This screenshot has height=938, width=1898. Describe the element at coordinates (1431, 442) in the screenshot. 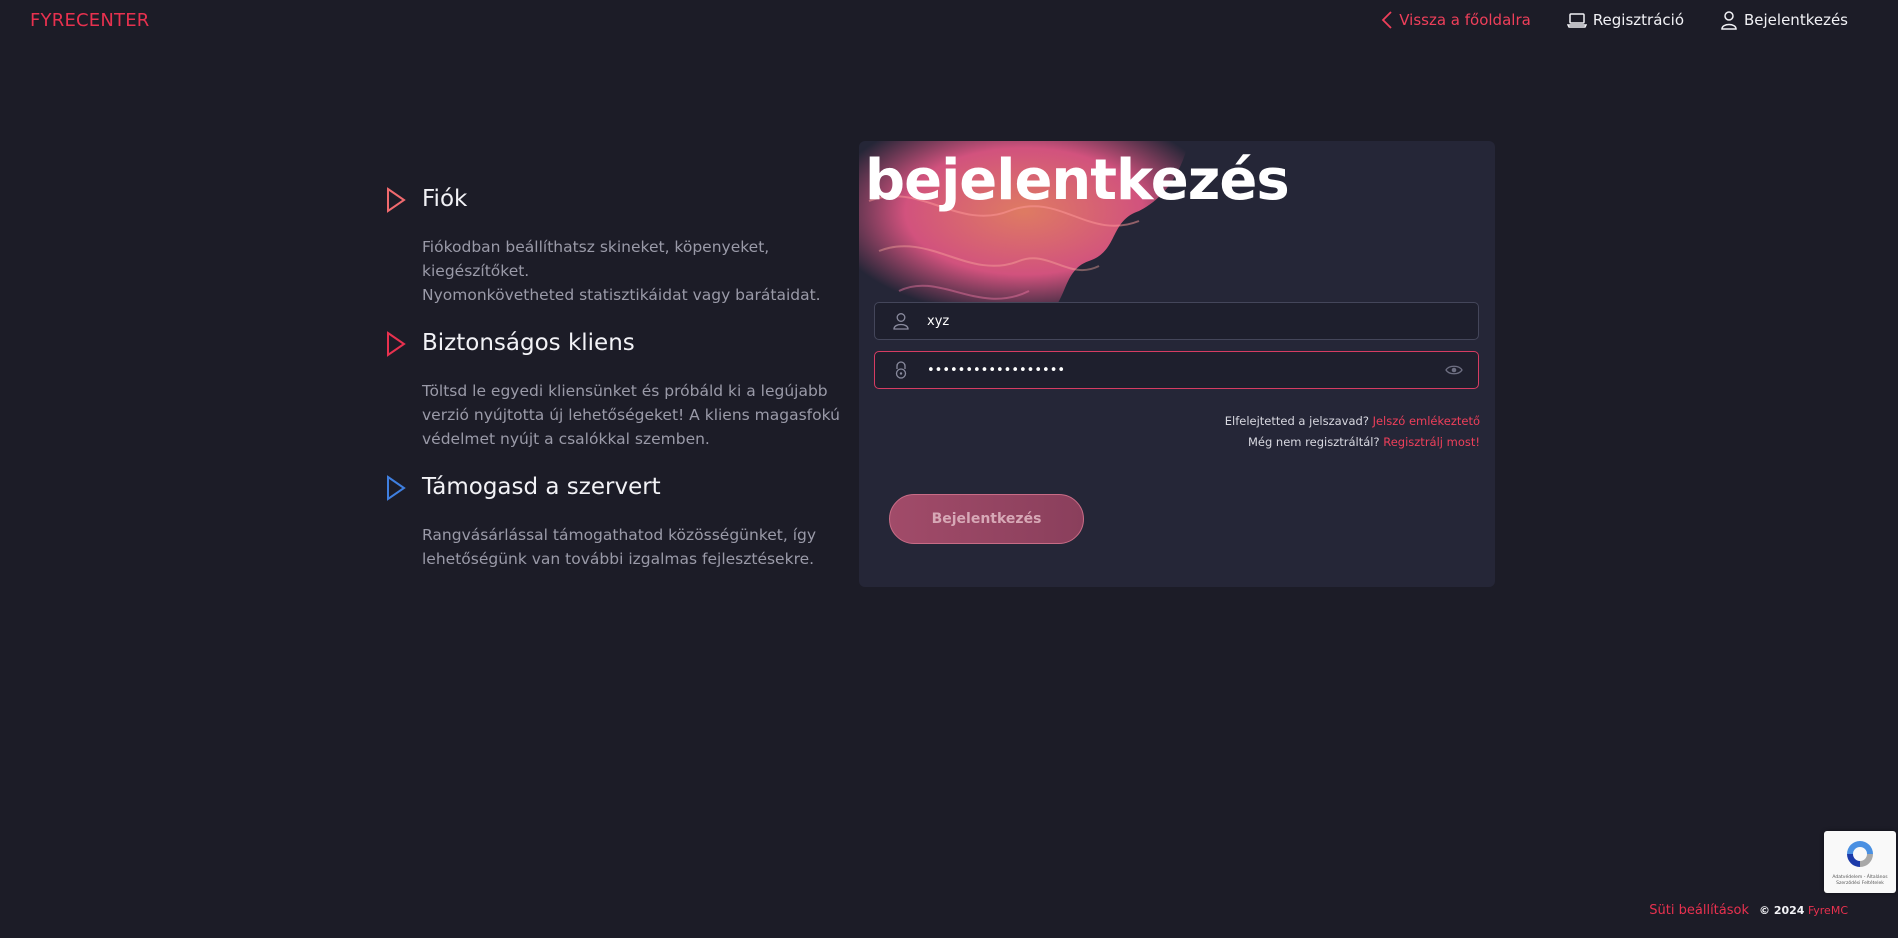

I see `register-now-link: Regisztrálj most!` at that location.